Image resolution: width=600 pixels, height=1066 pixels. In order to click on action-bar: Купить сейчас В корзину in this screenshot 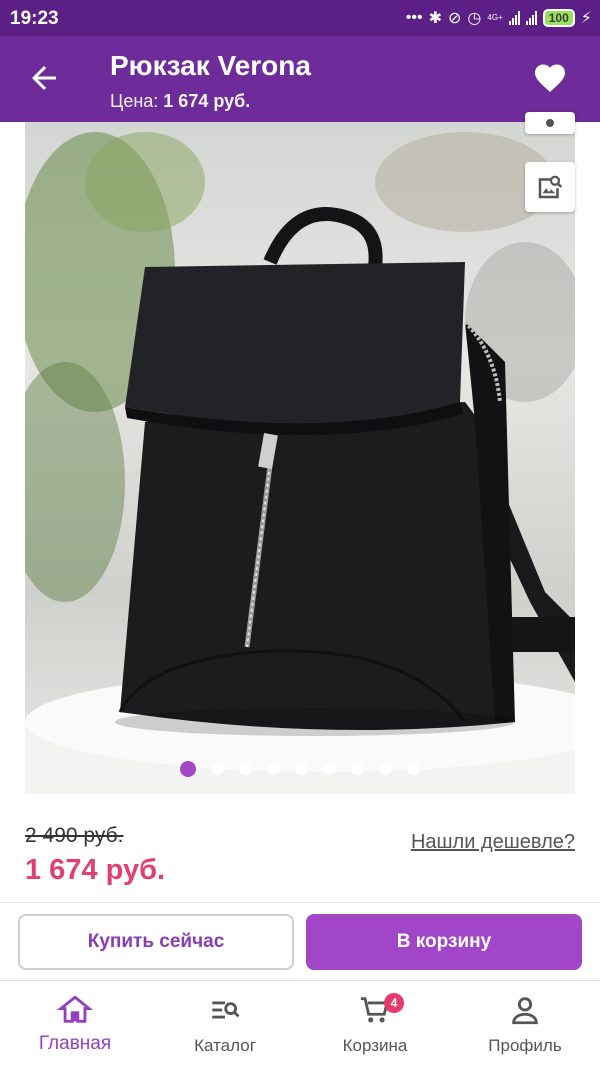, I will do `click(300, 941)`.